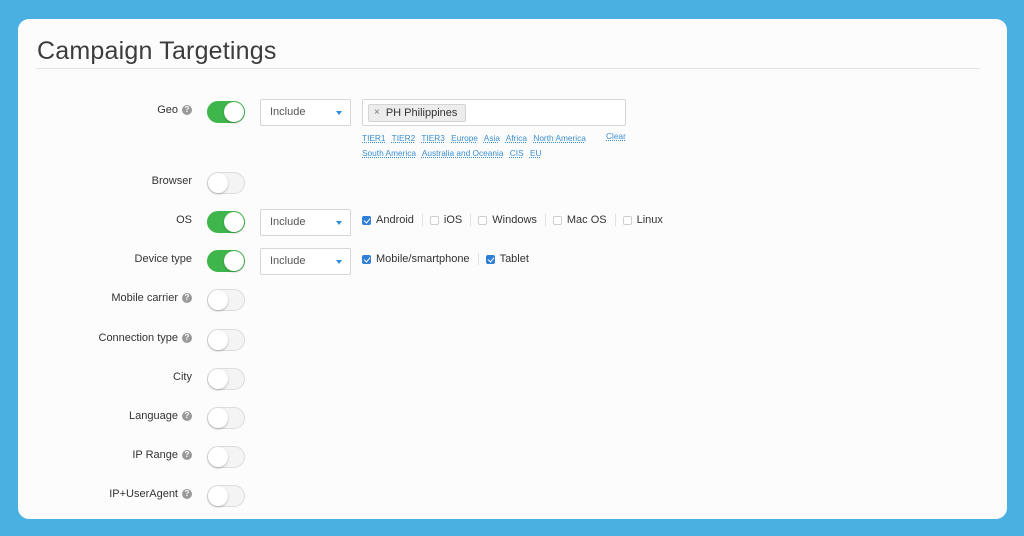 The height and width of the screenshot is (536, 1024). I want to click on mobile-carrier-toggle, so click(226, 300).